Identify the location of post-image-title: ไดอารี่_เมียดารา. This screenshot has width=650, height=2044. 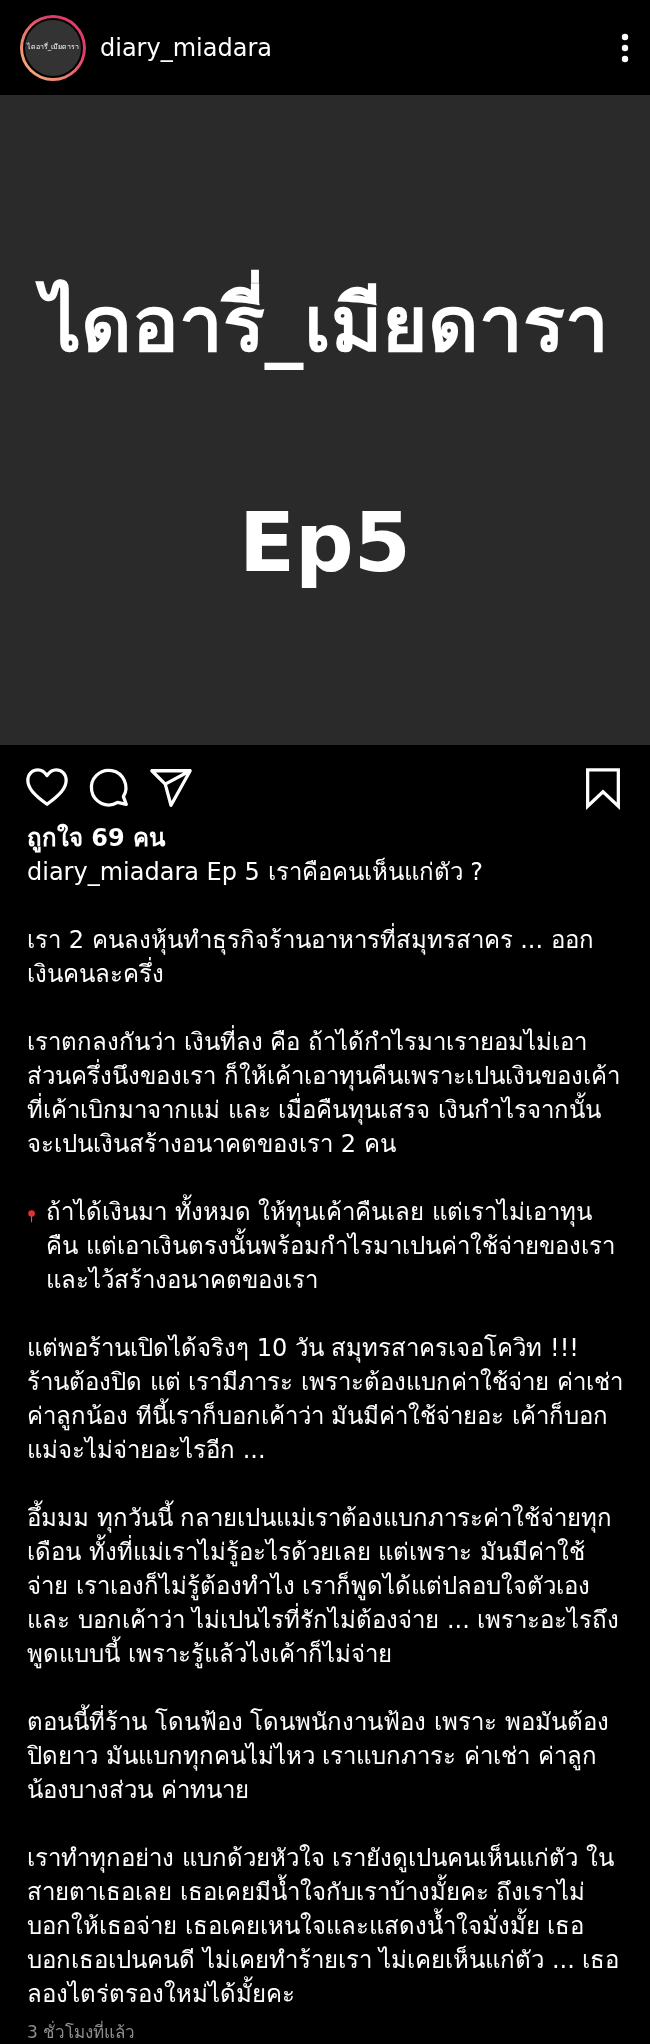
(325, 324).